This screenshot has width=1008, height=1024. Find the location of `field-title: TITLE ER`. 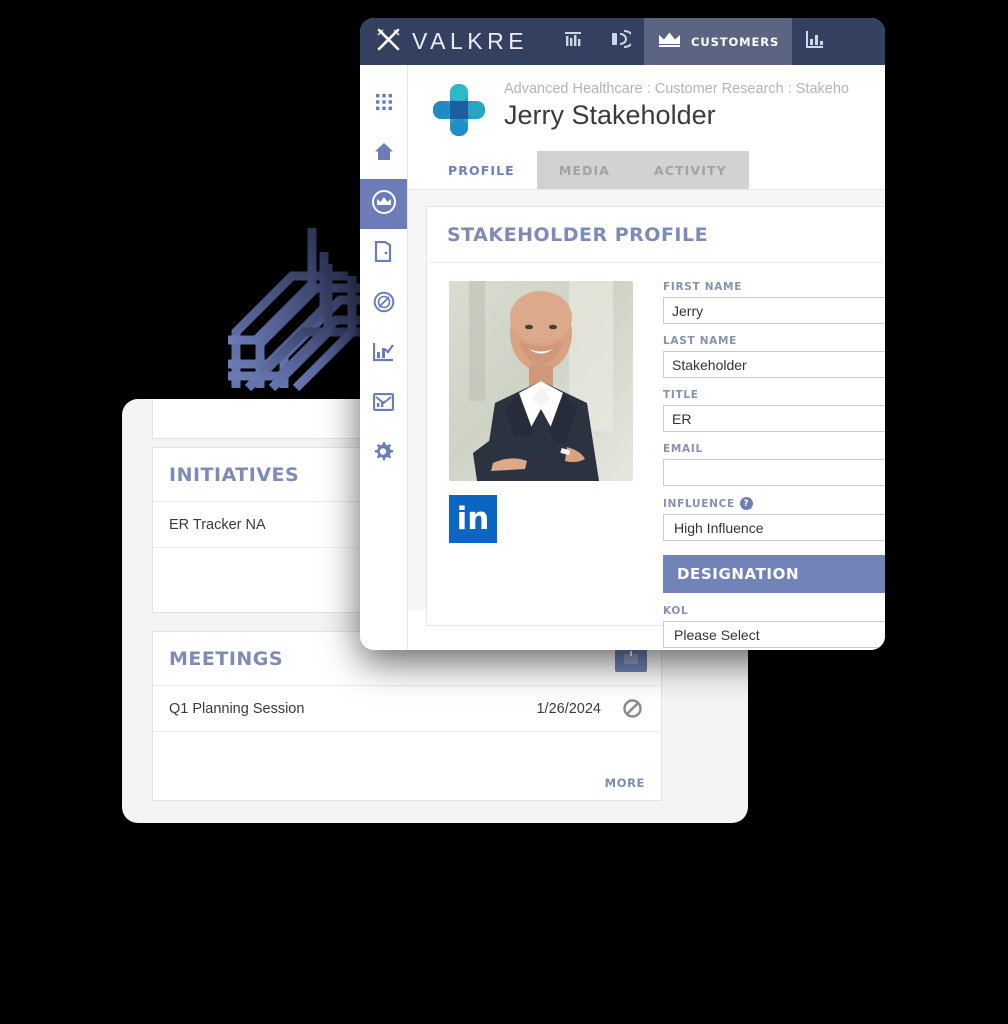

field-title: TITLE ER is located at coordinates (774, 410).